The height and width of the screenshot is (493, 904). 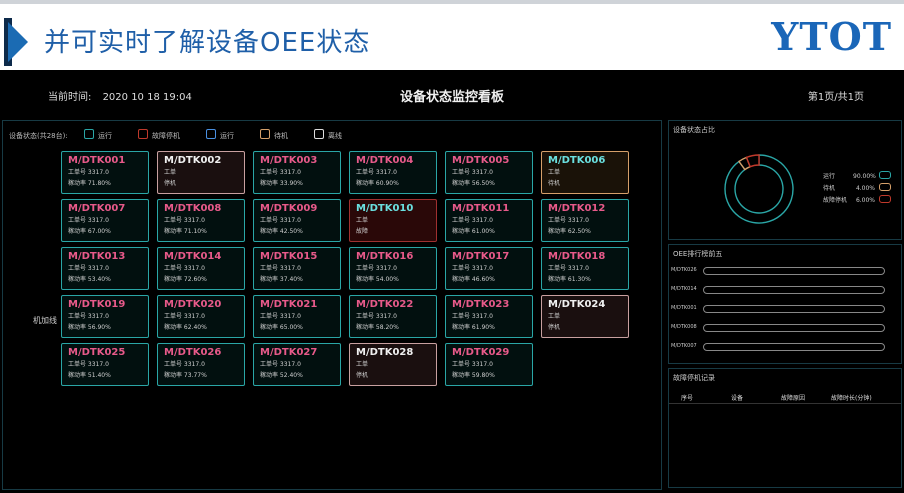 I want to click on device-rate: 稼动率 67.00%, so click(x=89, y=231).